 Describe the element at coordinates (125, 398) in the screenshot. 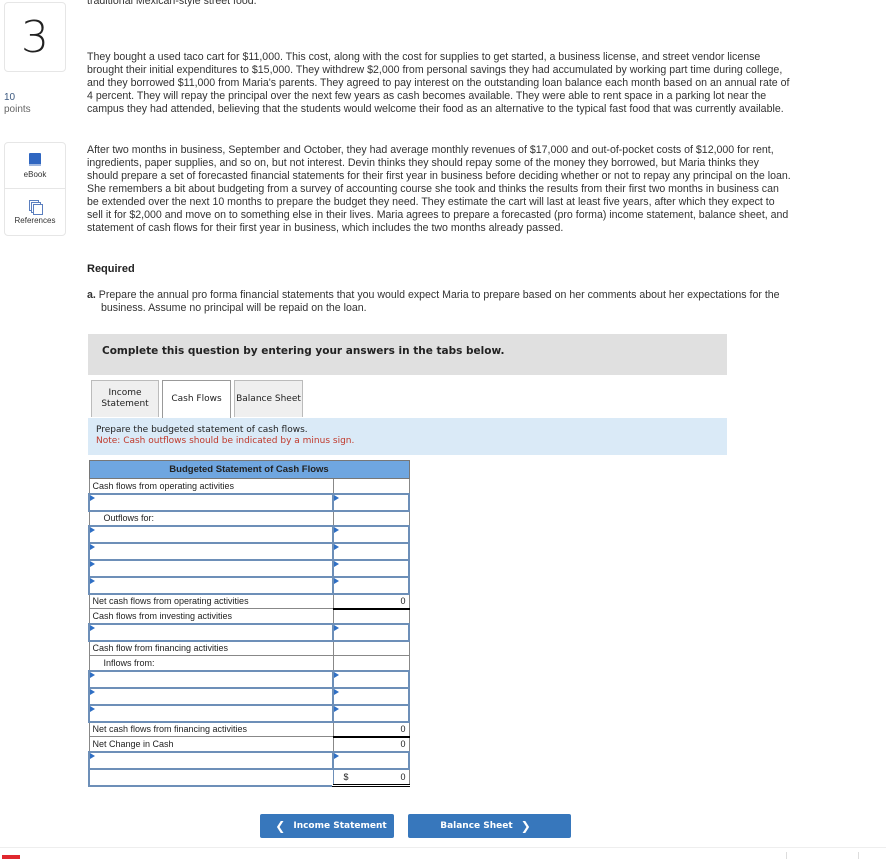

I see `tab-income-statement: Income Statement` at that location.